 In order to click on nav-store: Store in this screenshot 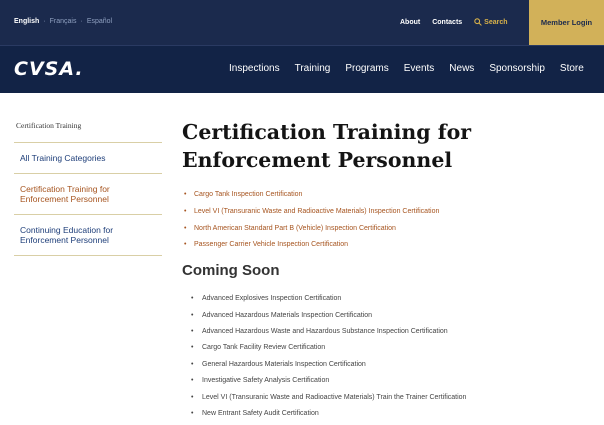, I will do `click(572, 68)`.